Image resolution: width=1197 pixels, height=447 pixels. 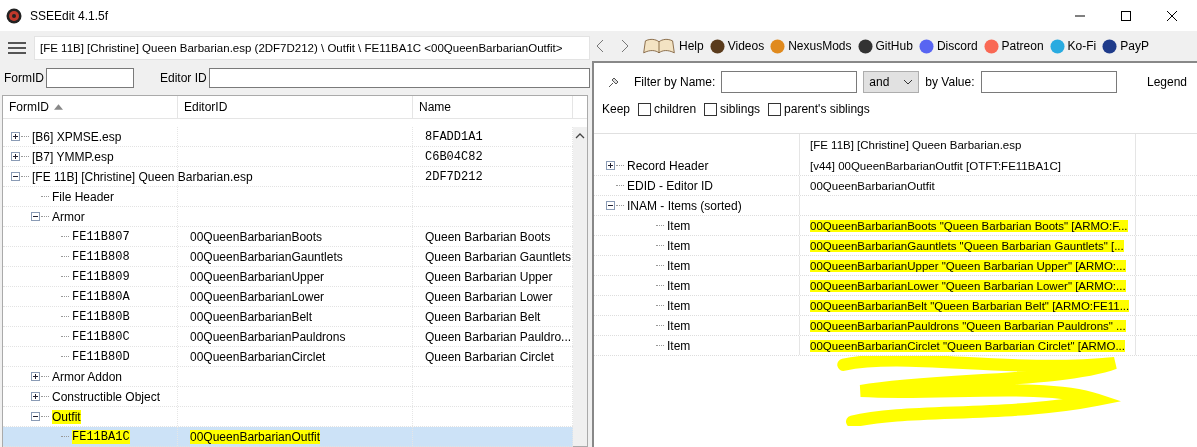 What do you see at coordinates (268, 336) in the screenshot?
I see `editor-id-cell: 00QueenBarbarianPauldrons` at bounding box center [268, 336].